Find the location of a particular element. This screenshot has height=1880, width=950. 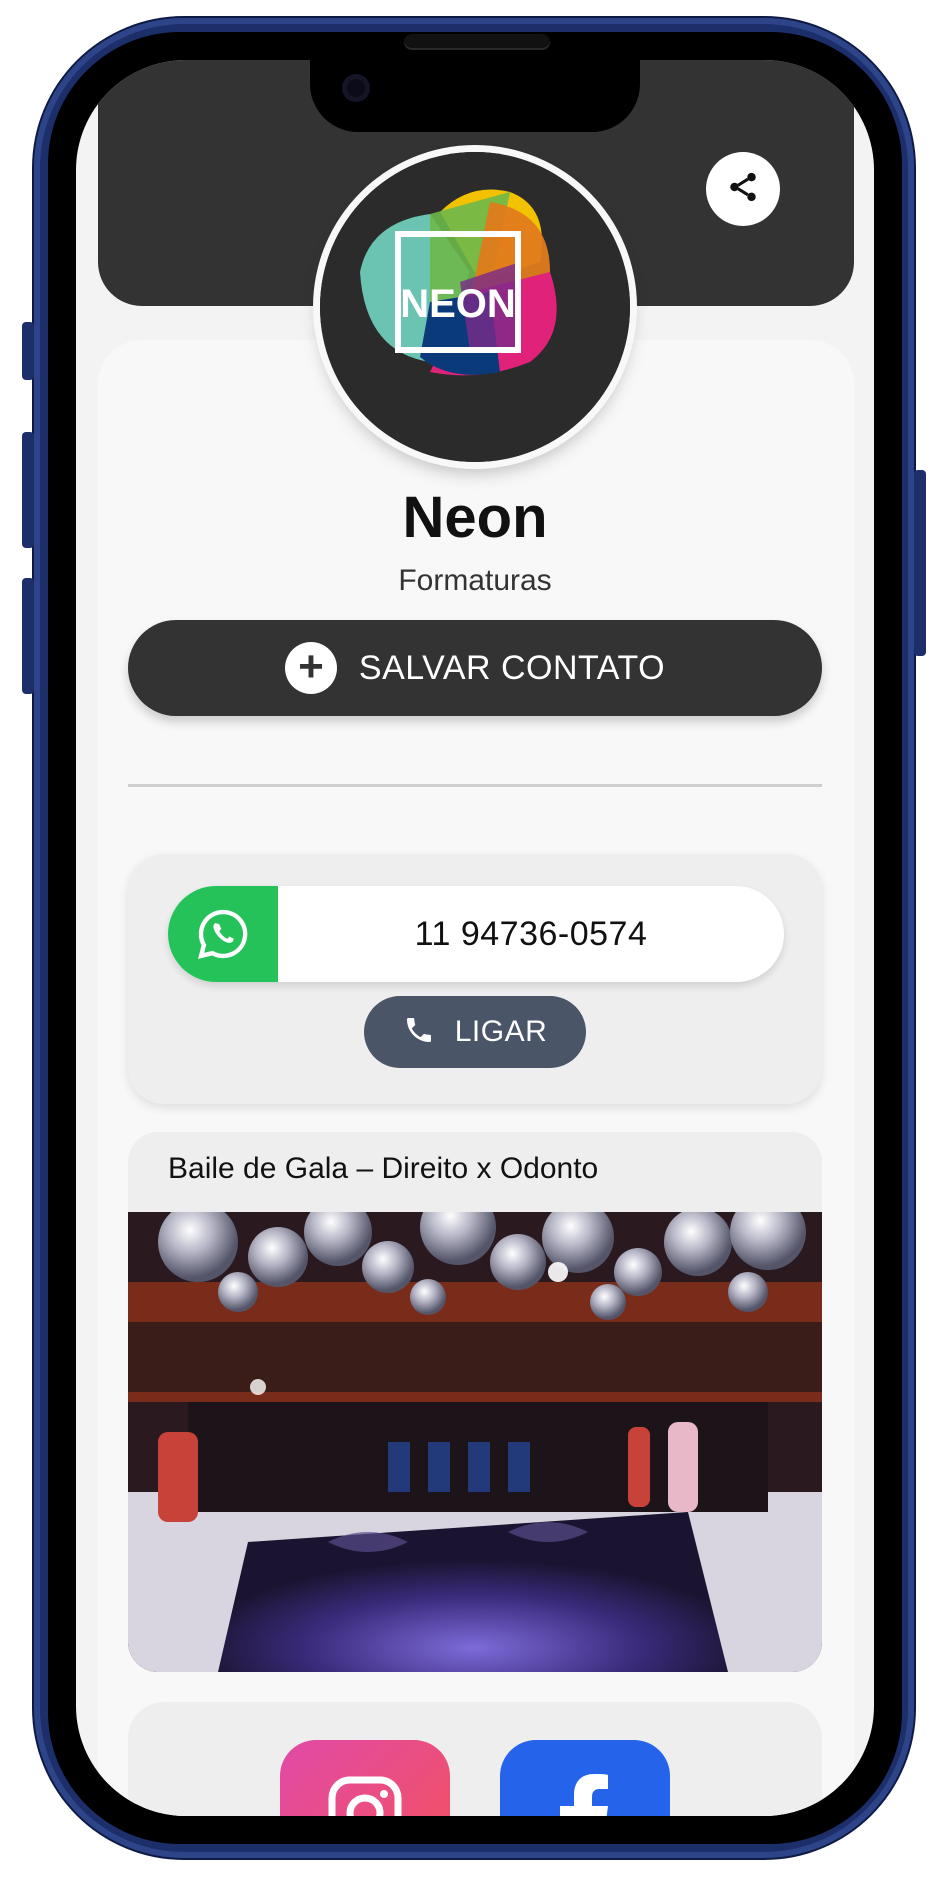

share-icon is located at coordinates (743, 189).